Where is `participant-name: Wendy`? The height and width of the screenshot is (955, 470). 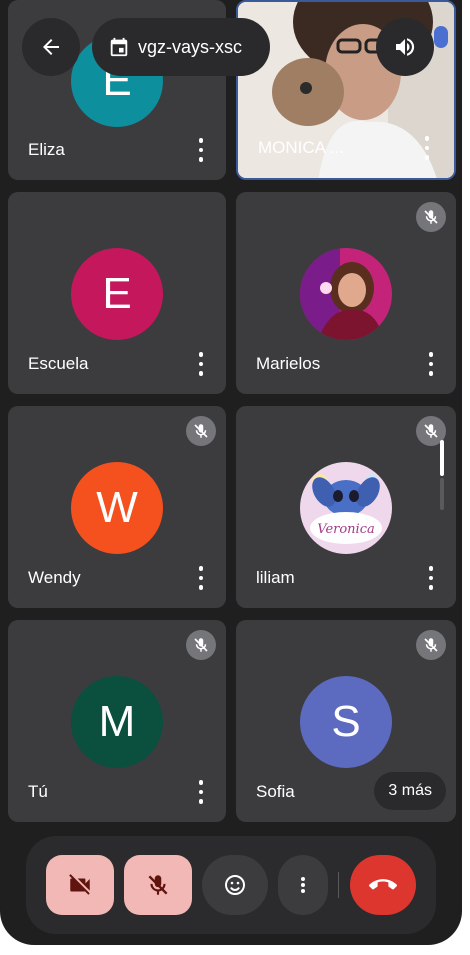
participant-name: Wendy is located at coordinates (54, 577).